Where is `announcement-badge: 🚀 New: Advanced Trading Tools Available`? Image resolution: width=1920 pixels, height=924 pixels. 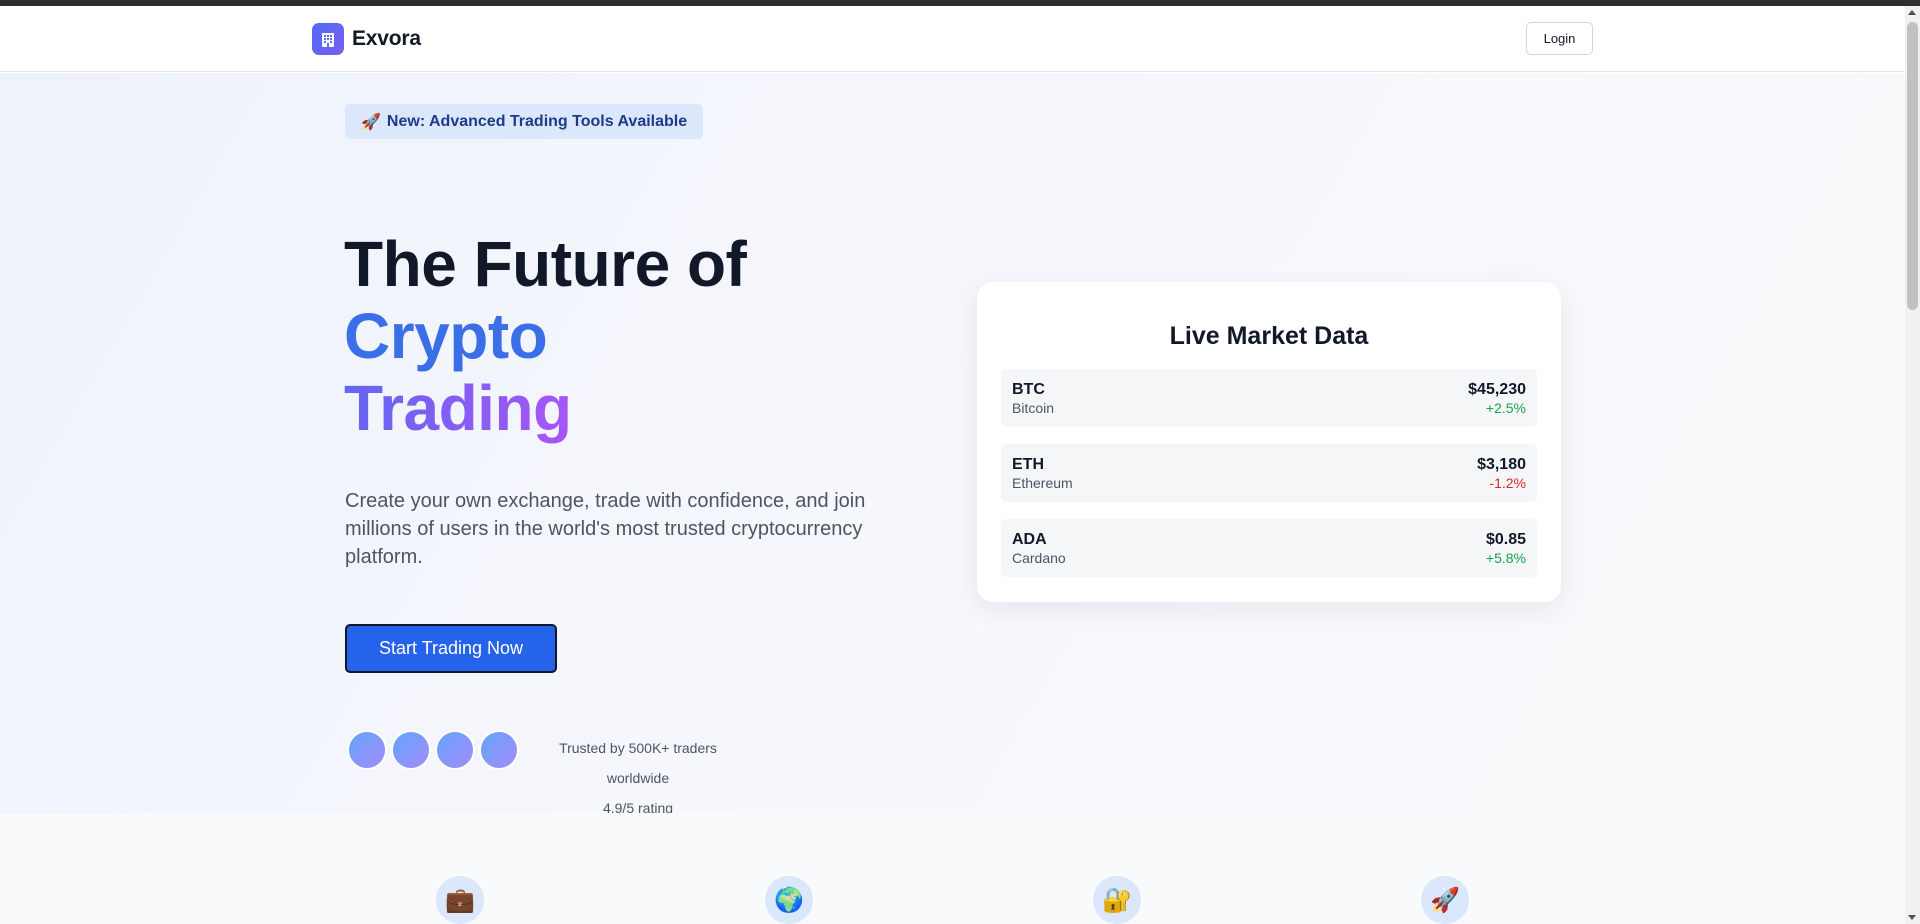 announcement-badge: 🚀 New: Advanced Trading Tools Available is located at coordinates (524, 121).